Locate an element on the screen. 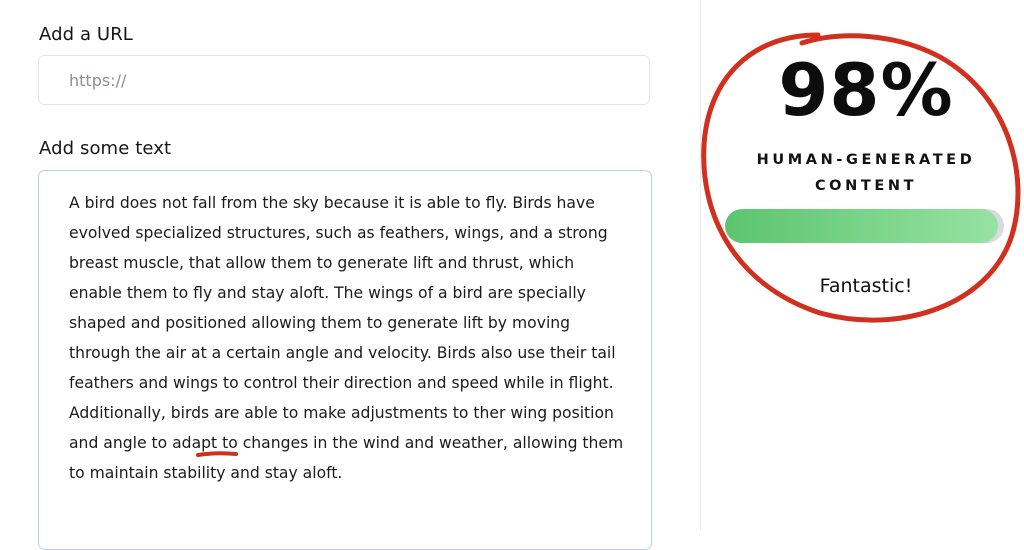 The image size is (1024, 550). url-input is located at coordinates (344, 80).